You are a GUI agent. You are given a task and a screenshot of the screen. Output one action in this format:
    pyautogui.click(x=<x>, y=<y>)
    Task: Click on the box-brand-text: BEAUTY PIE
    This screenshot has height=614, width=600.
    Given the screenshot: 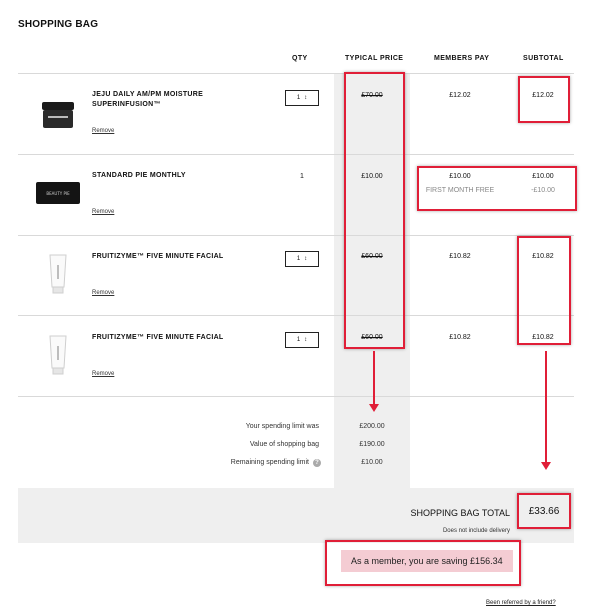 What is the action you would take?
    pyautogui.click(x=58, y=193)
    